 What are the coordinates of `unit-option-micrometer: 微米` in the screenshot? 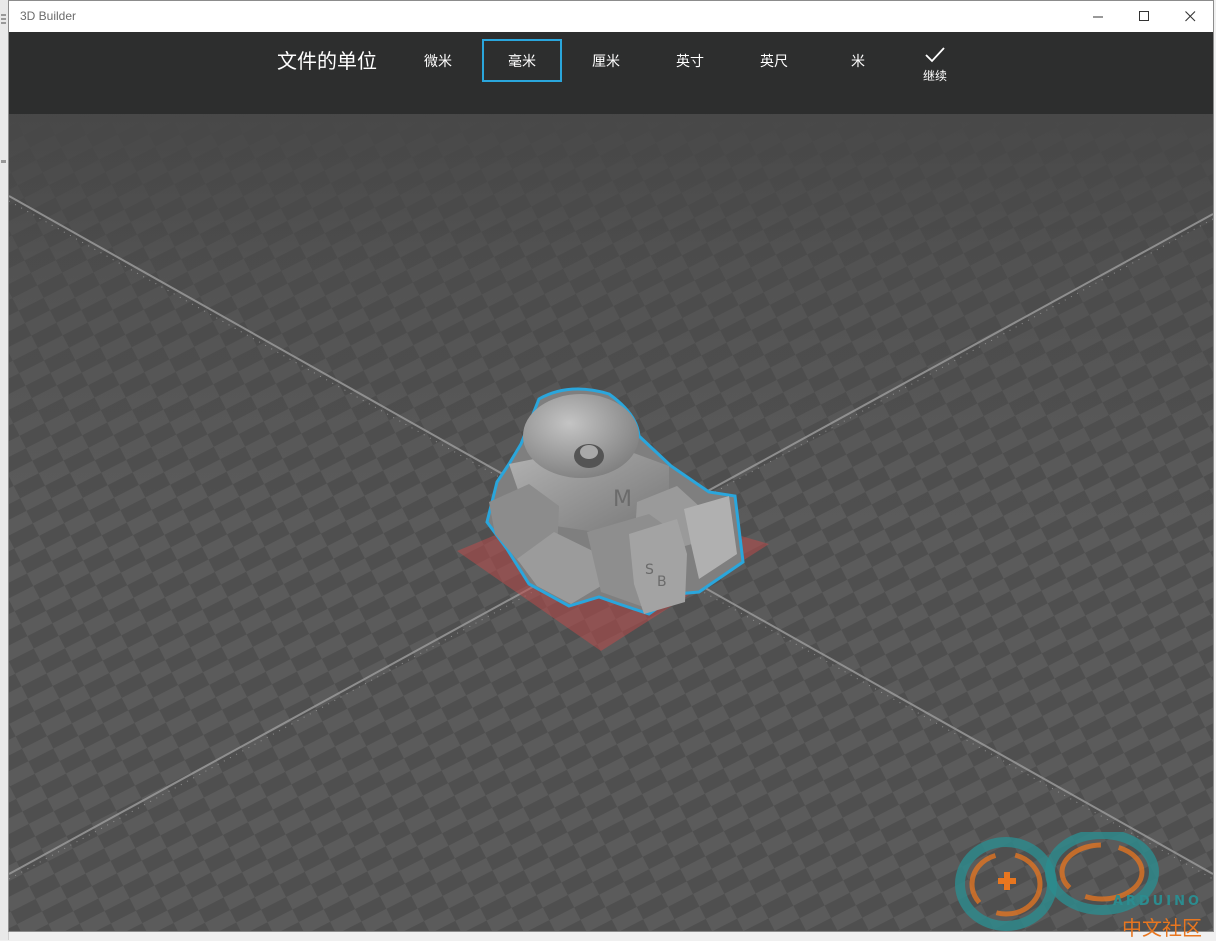 It's located at (438, 60).